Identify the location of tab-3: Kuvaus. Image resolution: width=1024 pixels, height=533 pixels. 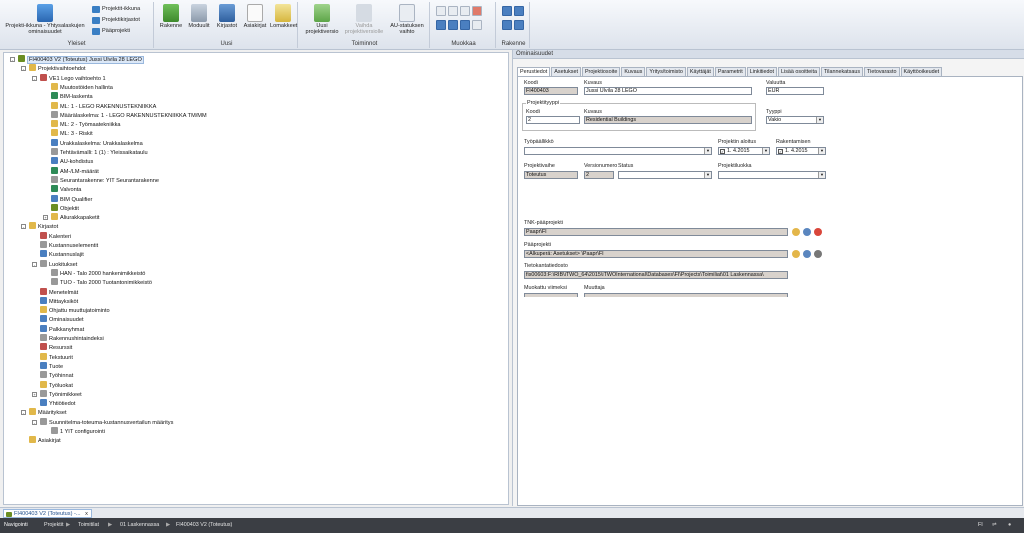
(633, 71).